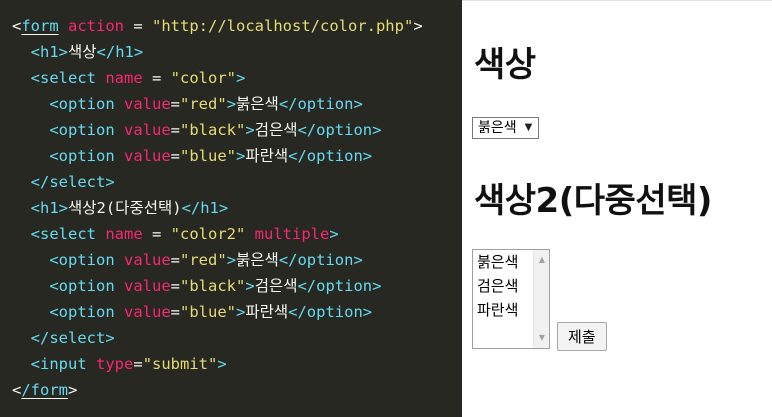  What do you see at coordinates (231, 364) in the screenshot?
I see `code-line: <input type="submit">` at bounding box center [231, 364].